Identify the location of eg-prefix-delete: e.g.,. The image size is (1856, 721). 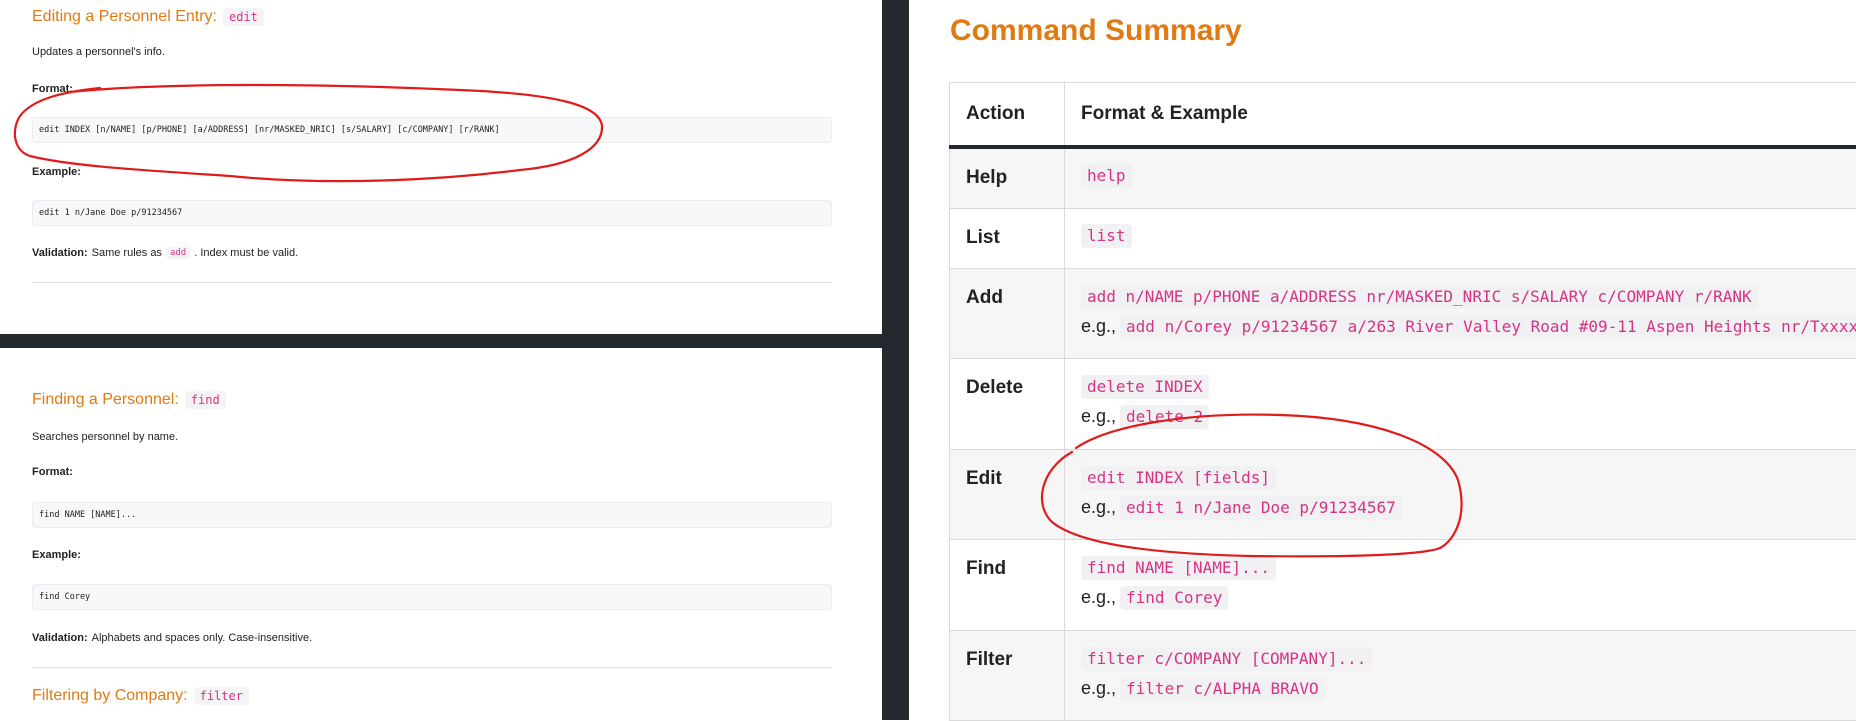
(1098, 416).